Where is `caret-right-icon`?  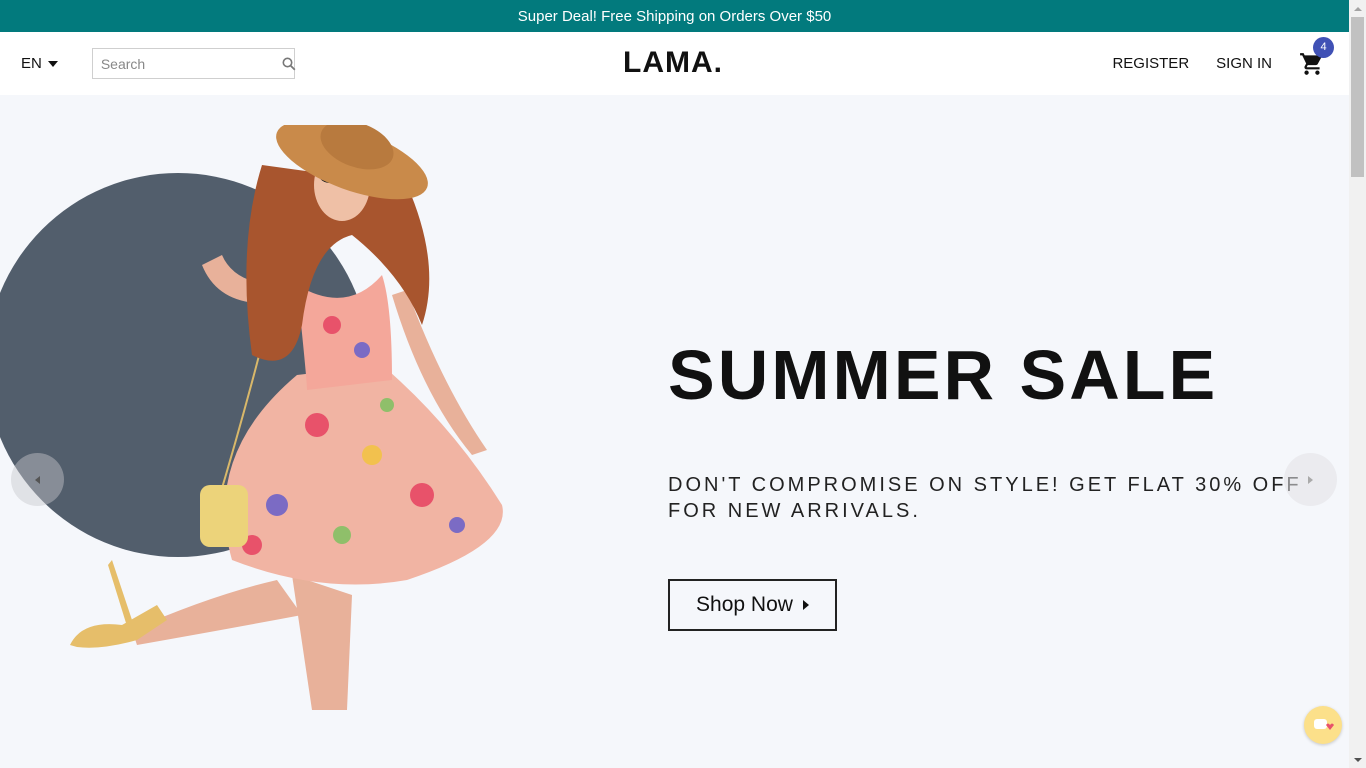 caret-right-icon is located at coordinates (805, 605).